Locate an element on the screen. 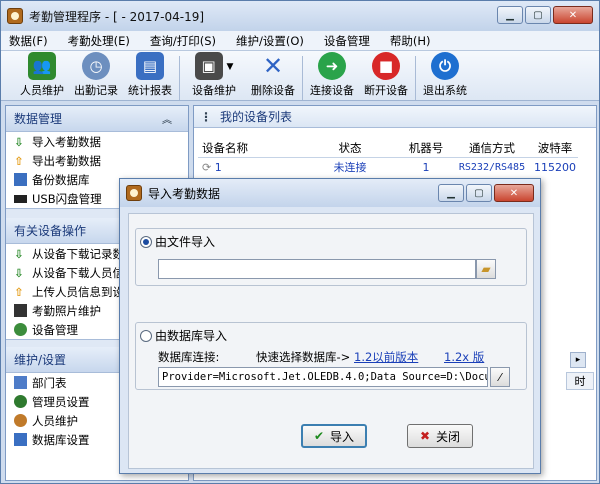  delete-x-icon: ✕ is located at coordinates (273, 66).